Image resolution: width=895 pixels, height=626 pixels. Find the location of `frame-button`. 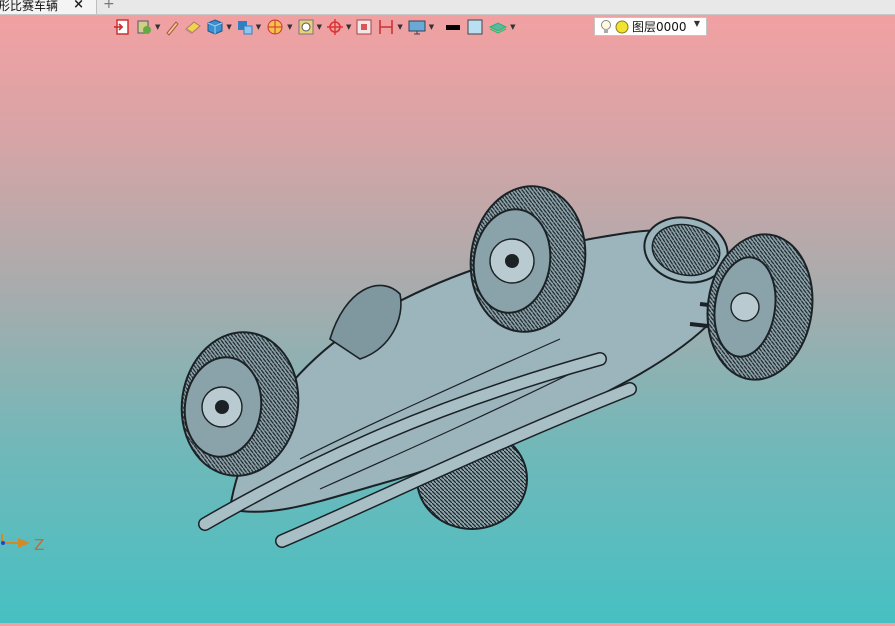

frame-button is located at coordinates (364, 27).